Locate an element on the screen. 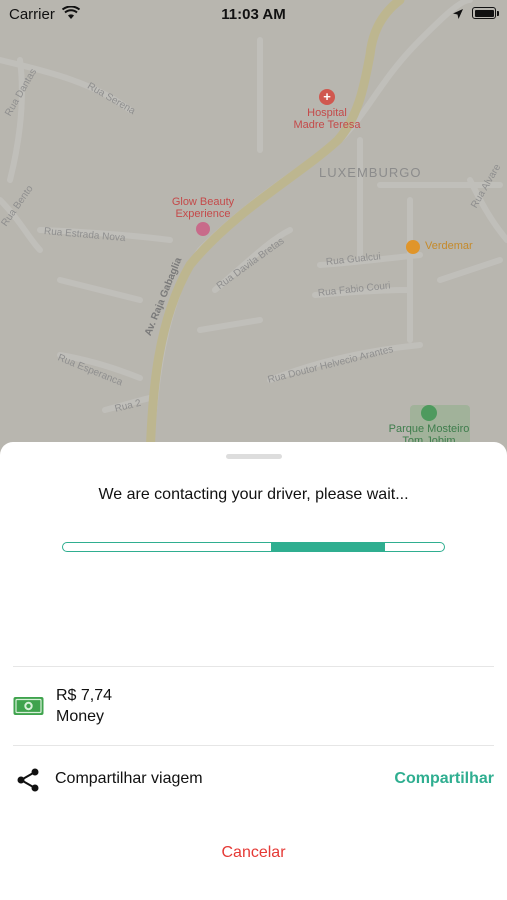 The image size is (507, 900). poi-glow-beauty: Glow Beauty Experience is located at coordinates (203, 208).